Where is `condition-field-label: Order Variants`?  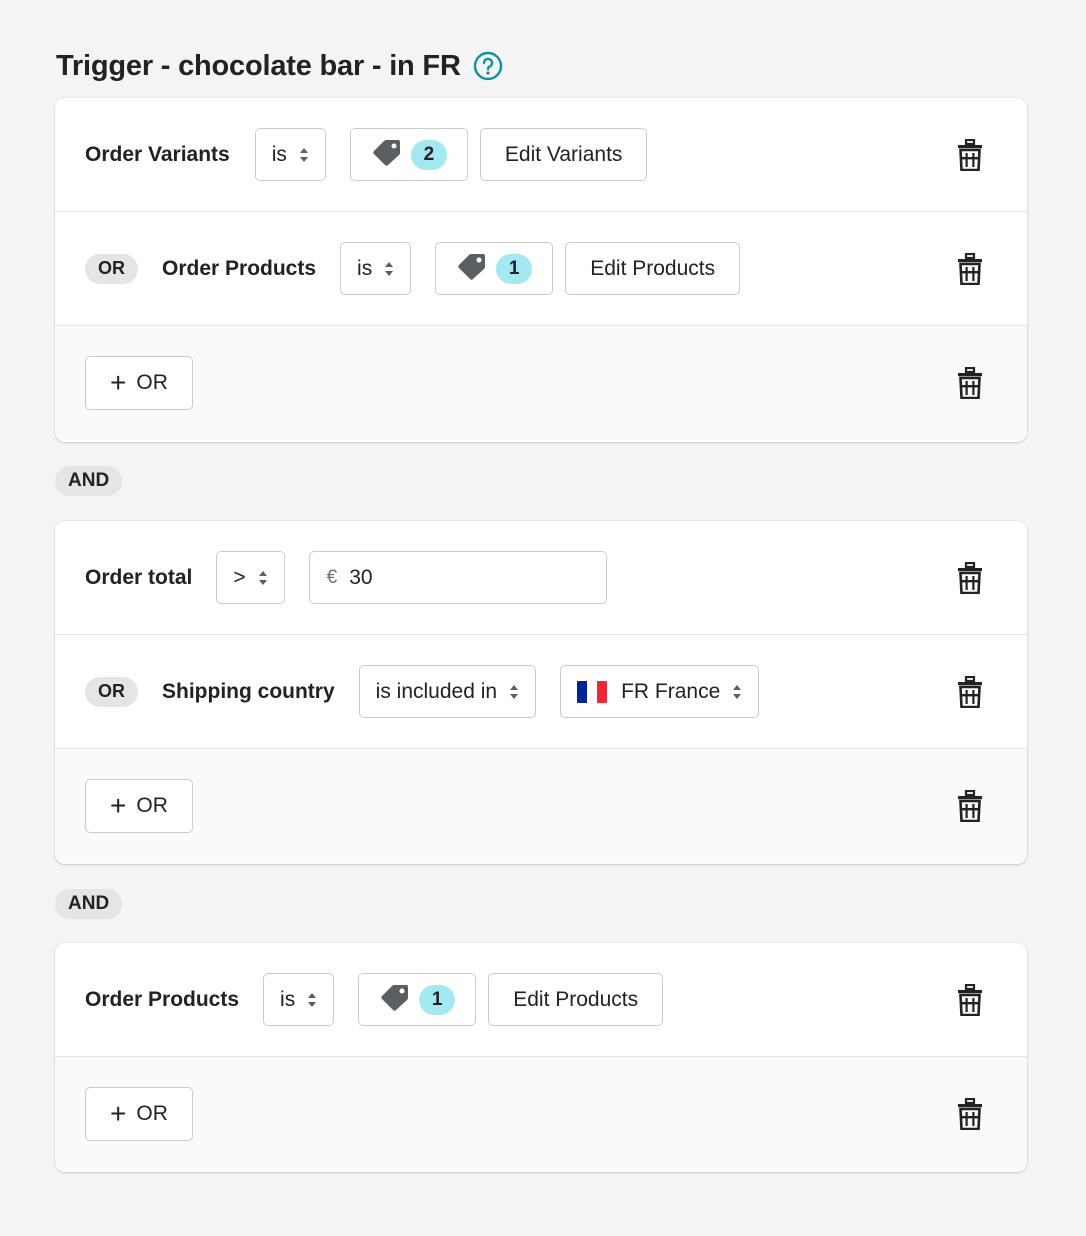
condition-field-label: Order Variants is located at coordinates (157, 154).